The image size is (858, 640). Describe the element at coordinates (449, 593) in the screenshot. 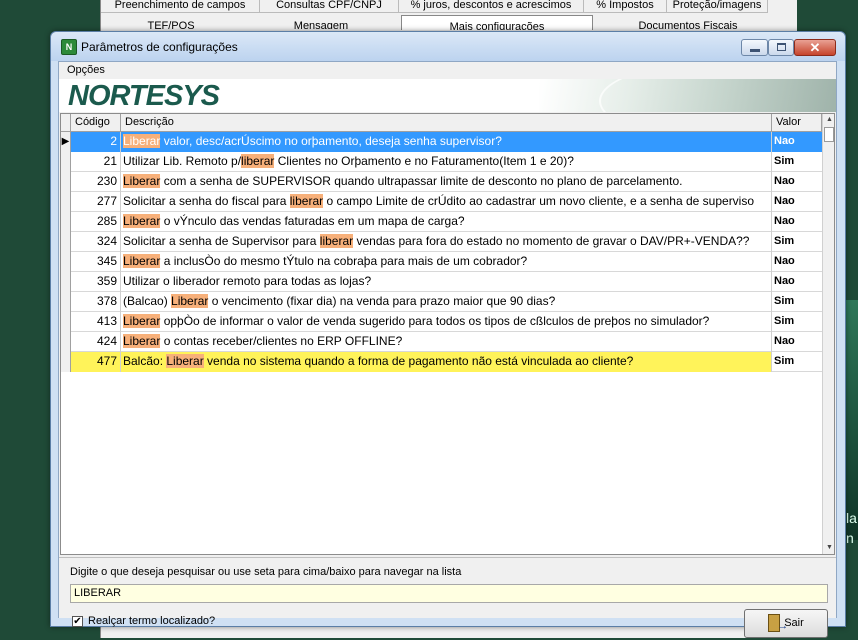

I see `search-input: LIBERAR` at that location.